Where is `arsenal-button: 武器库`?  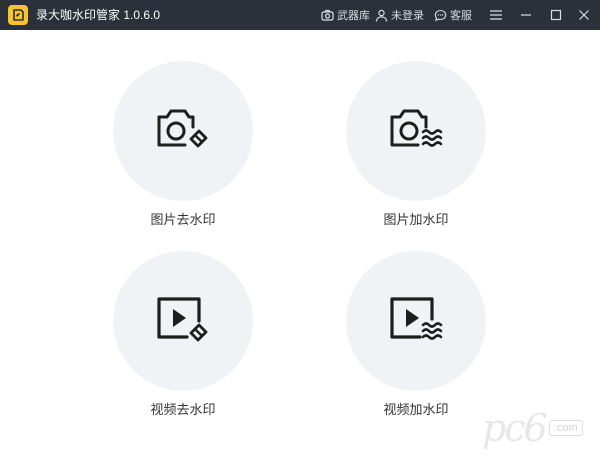 arsenal-button: 武器库 is located at coordinates (345, 15).